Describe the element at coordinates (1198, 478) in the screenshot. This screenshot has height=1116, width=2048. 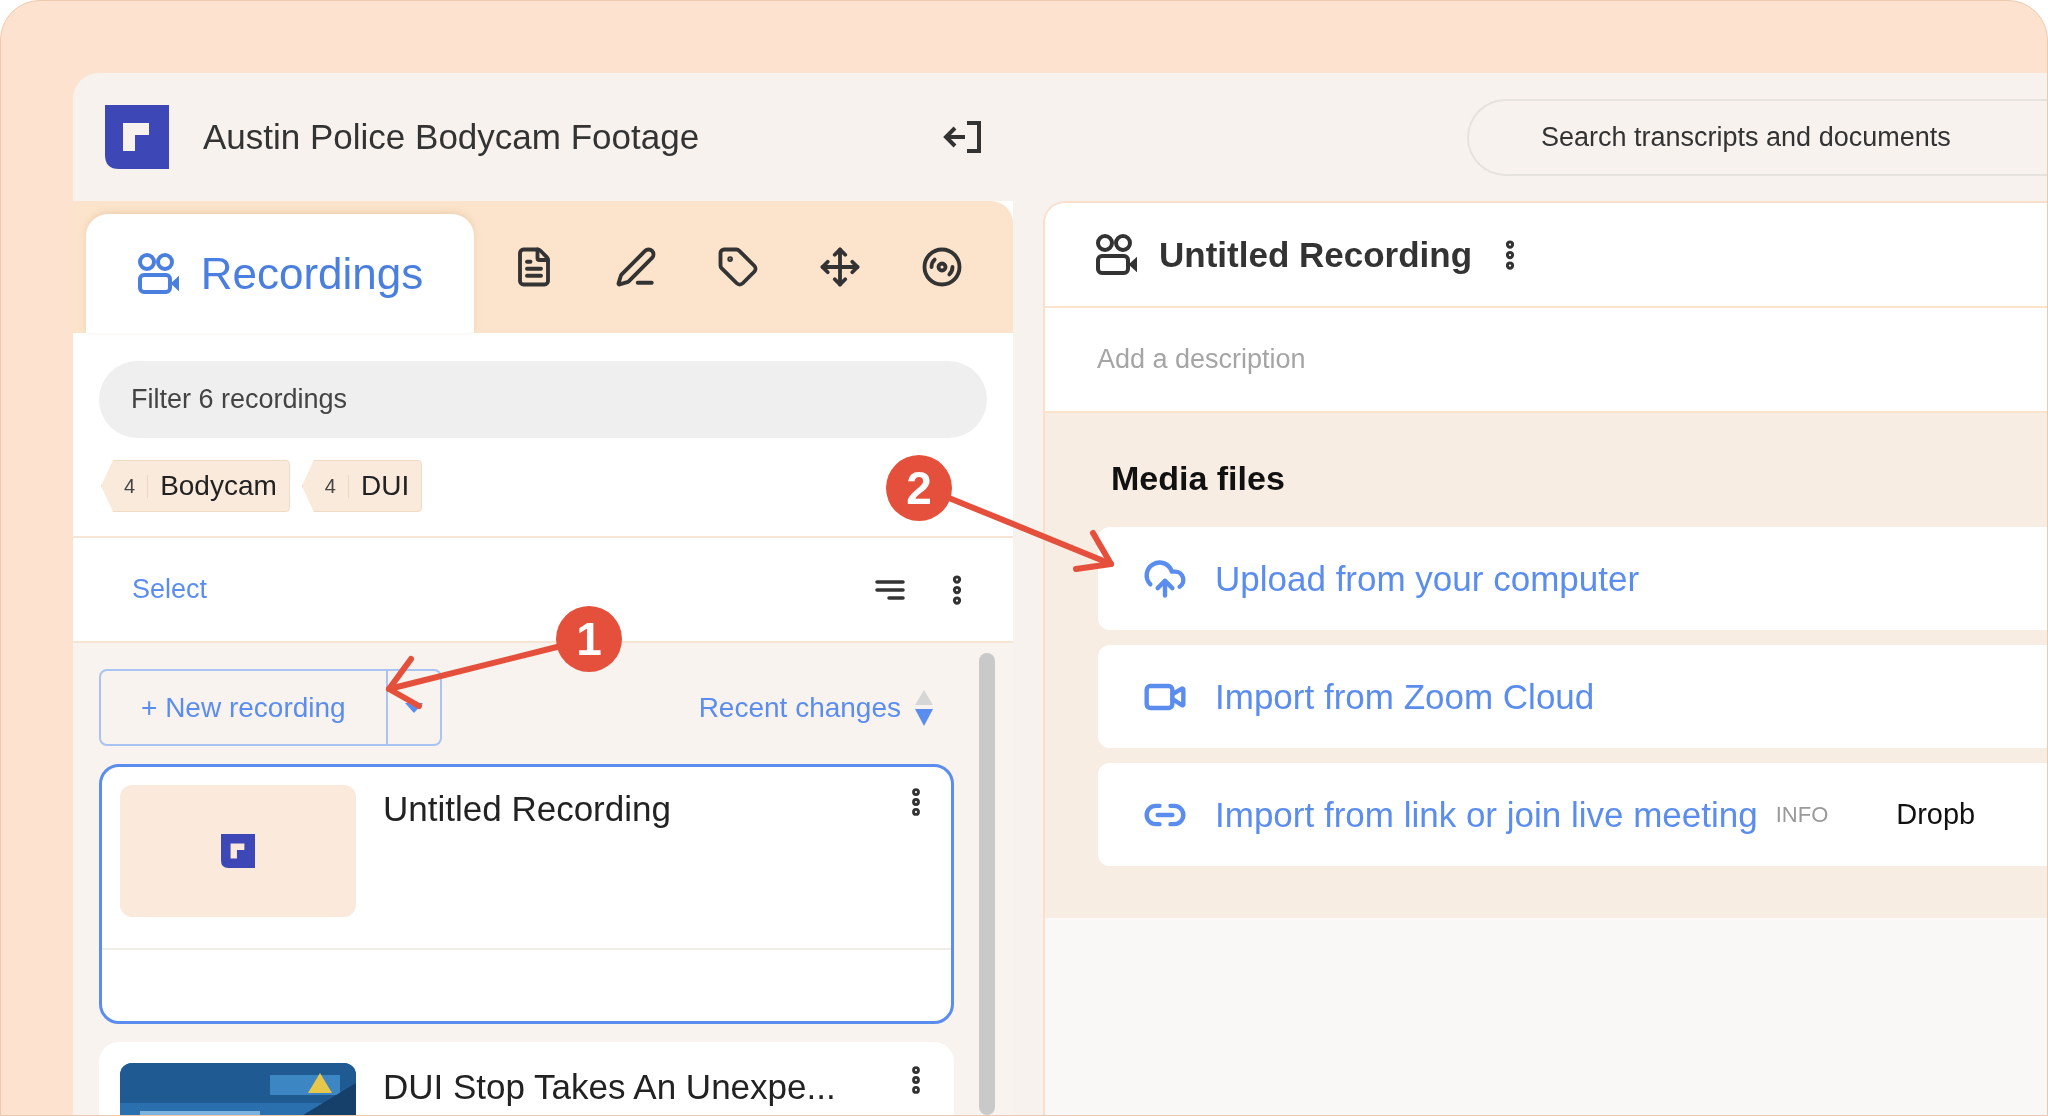
I see `section-heading: Media files` at that location.